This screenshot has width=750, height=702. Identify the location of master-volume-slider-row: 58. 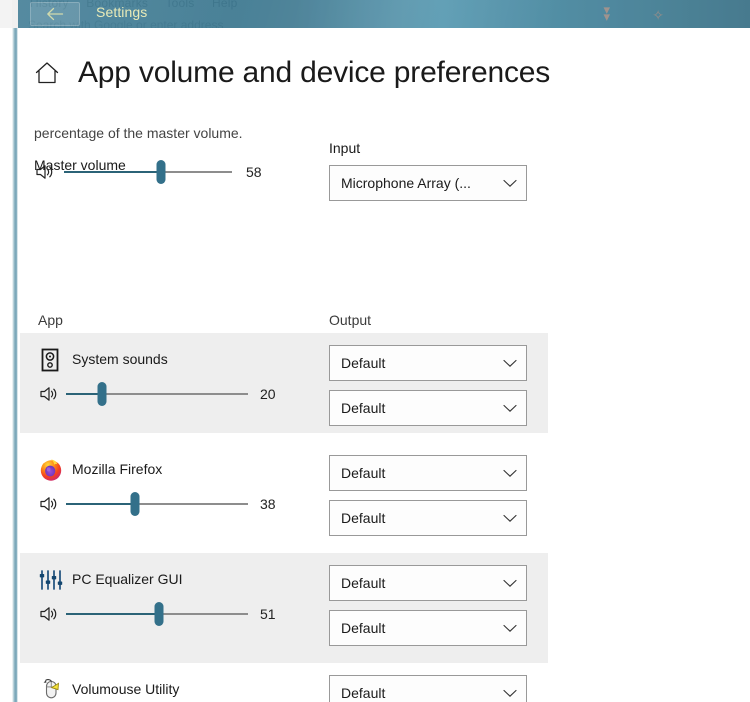
(148, 172).